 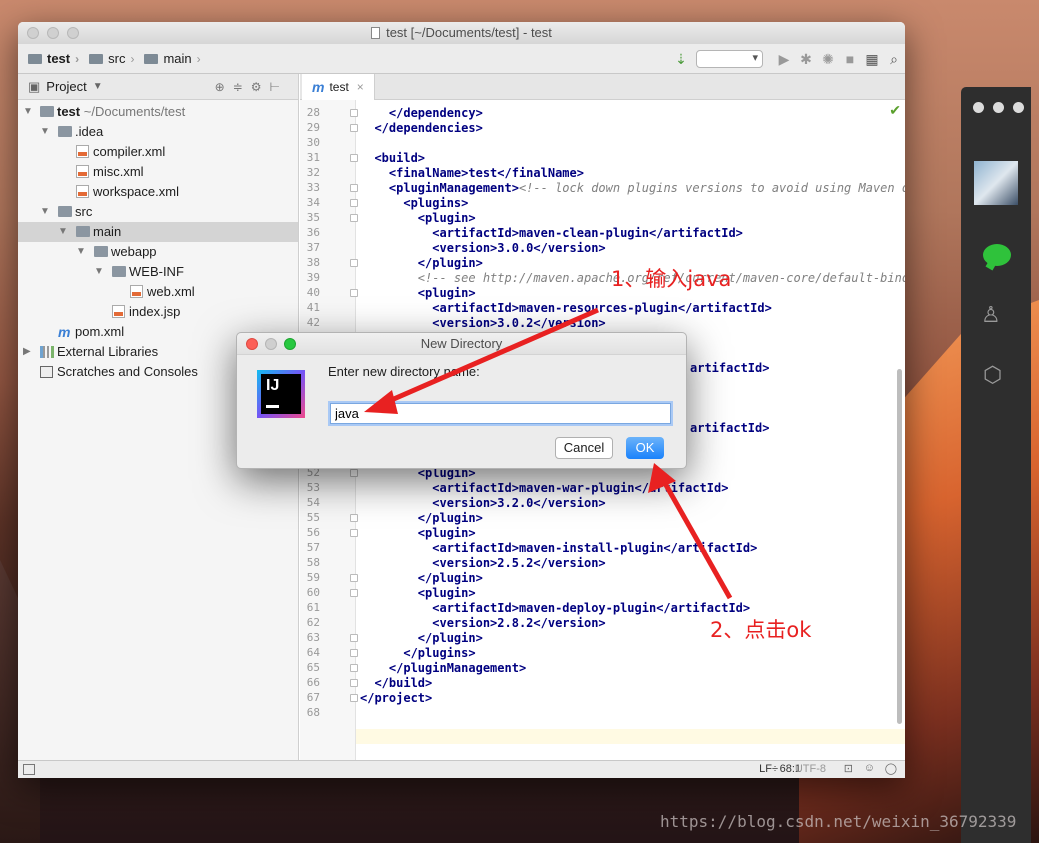 I want to click on chat-icon, so click(x=997, y=255).